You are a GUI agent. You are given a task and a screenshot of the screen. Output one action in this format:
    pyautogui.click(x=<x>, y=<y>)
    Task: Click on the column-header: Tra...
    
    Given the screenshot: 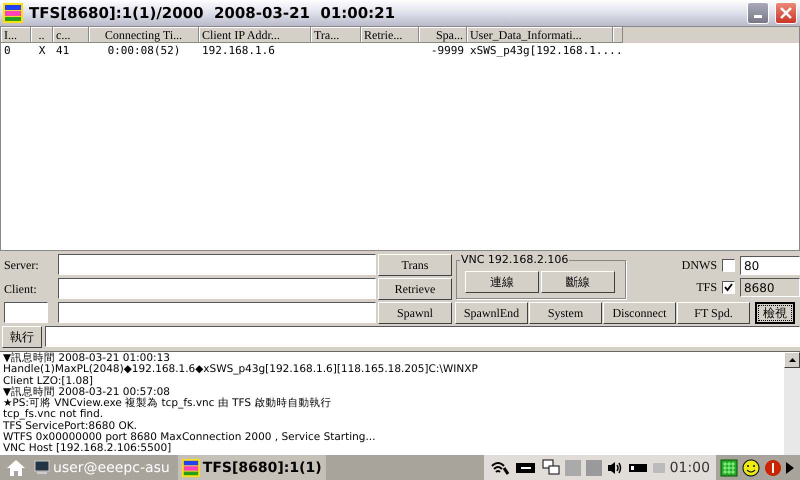 What is the action you would take?
    pyautogui.click(x=336, y=35)
    